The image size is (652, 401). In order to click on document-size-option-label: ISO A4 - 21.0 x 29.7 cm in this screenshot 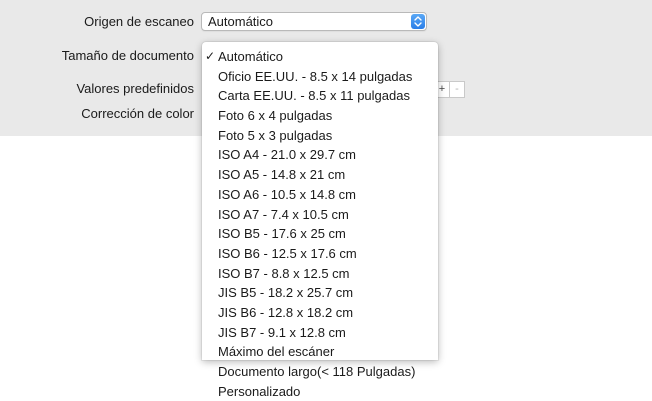, I will do `click(287, 155)`.